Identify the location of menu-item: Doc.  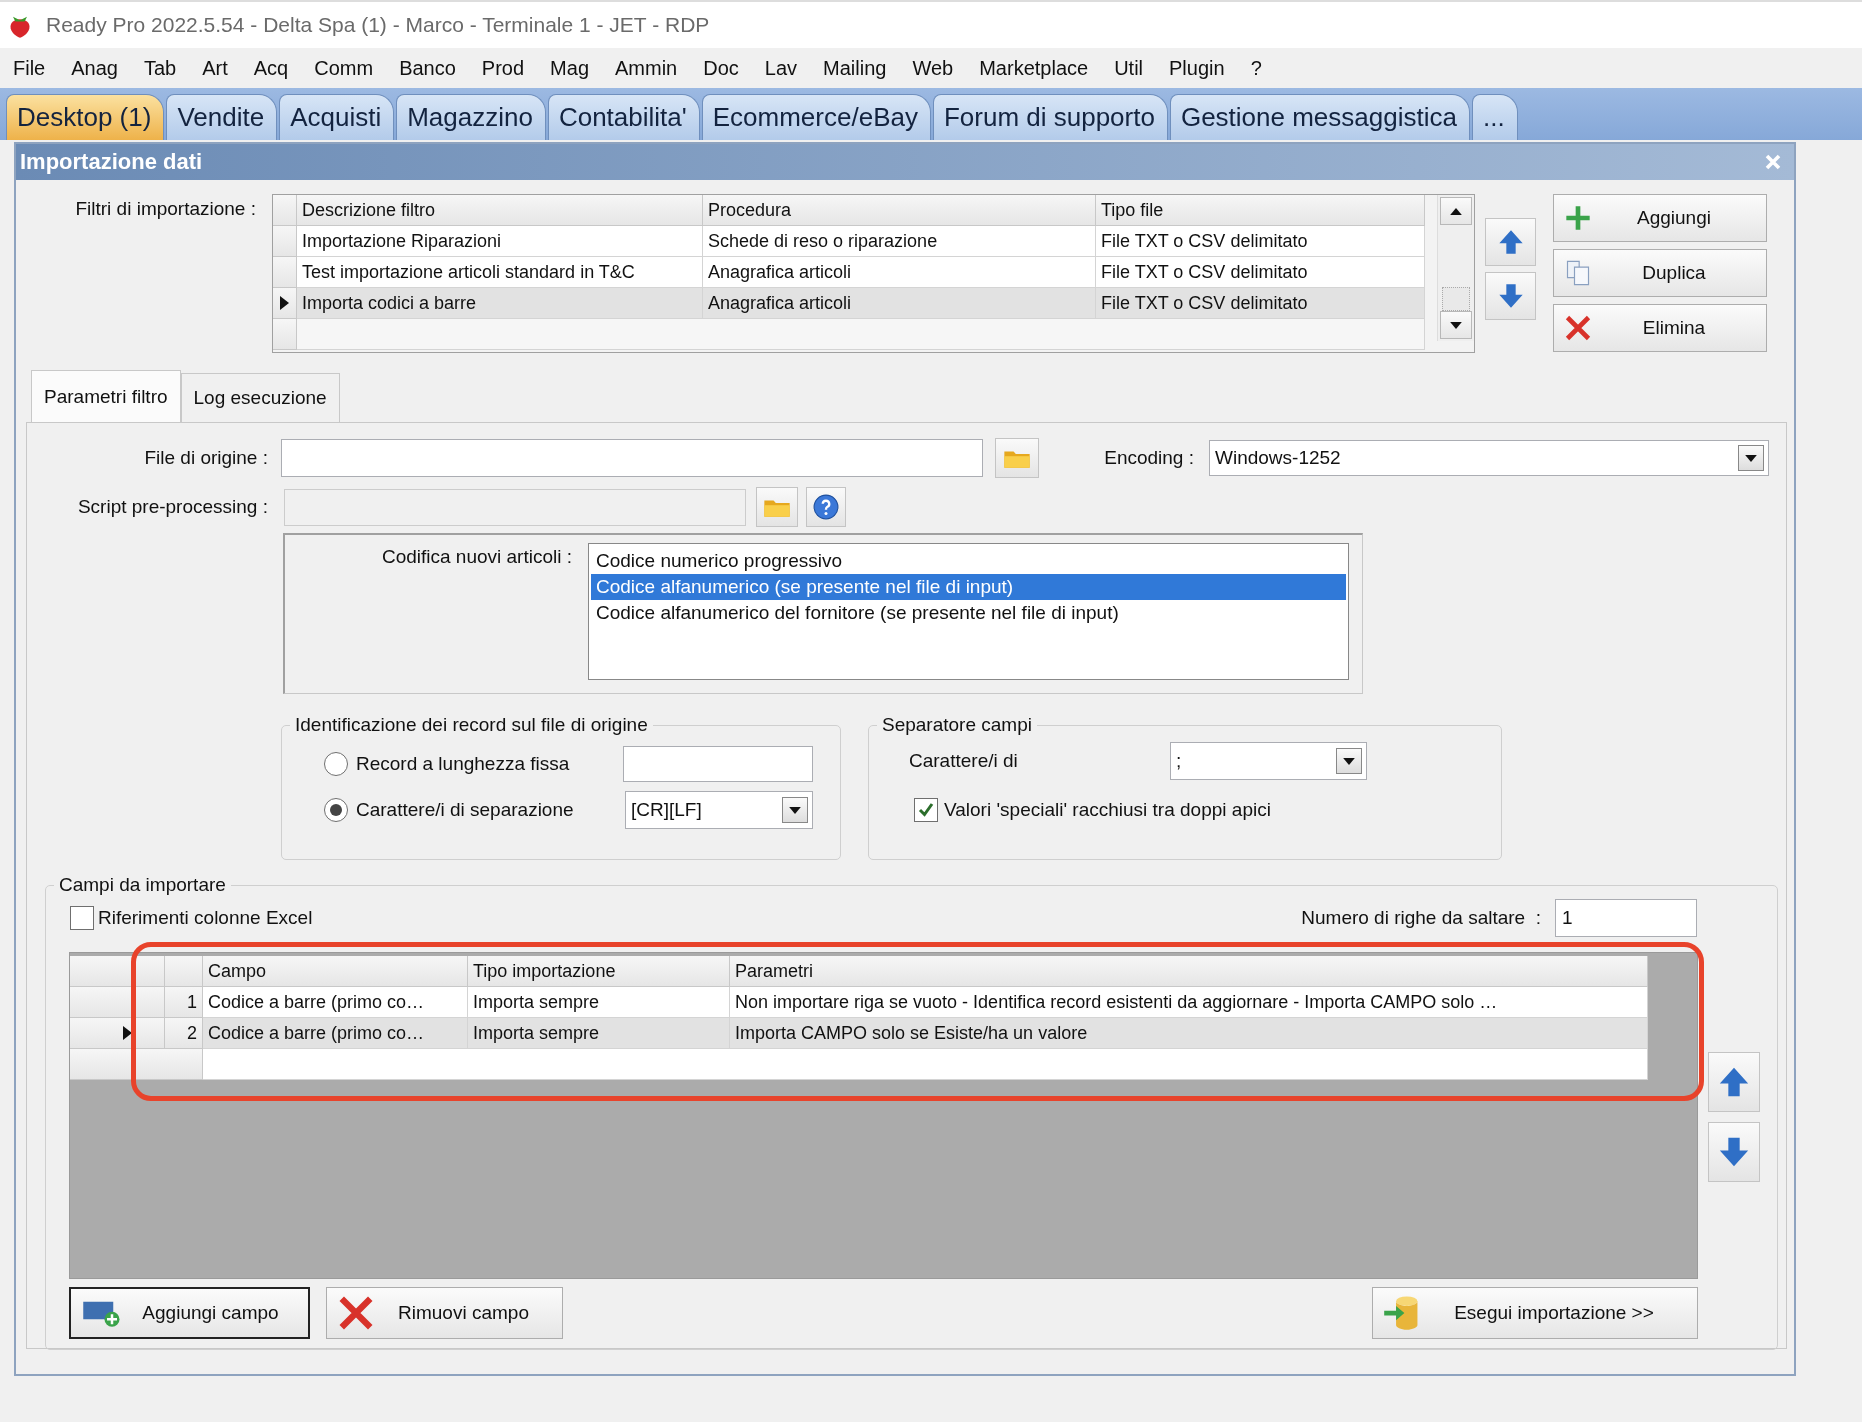
(721, 68).